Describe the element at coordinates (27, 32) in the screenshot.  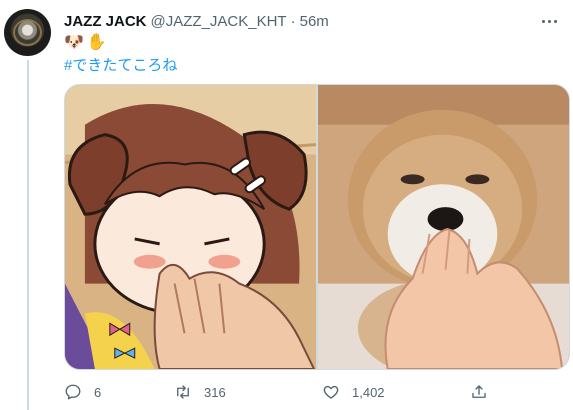
I see `avatar` at that location.